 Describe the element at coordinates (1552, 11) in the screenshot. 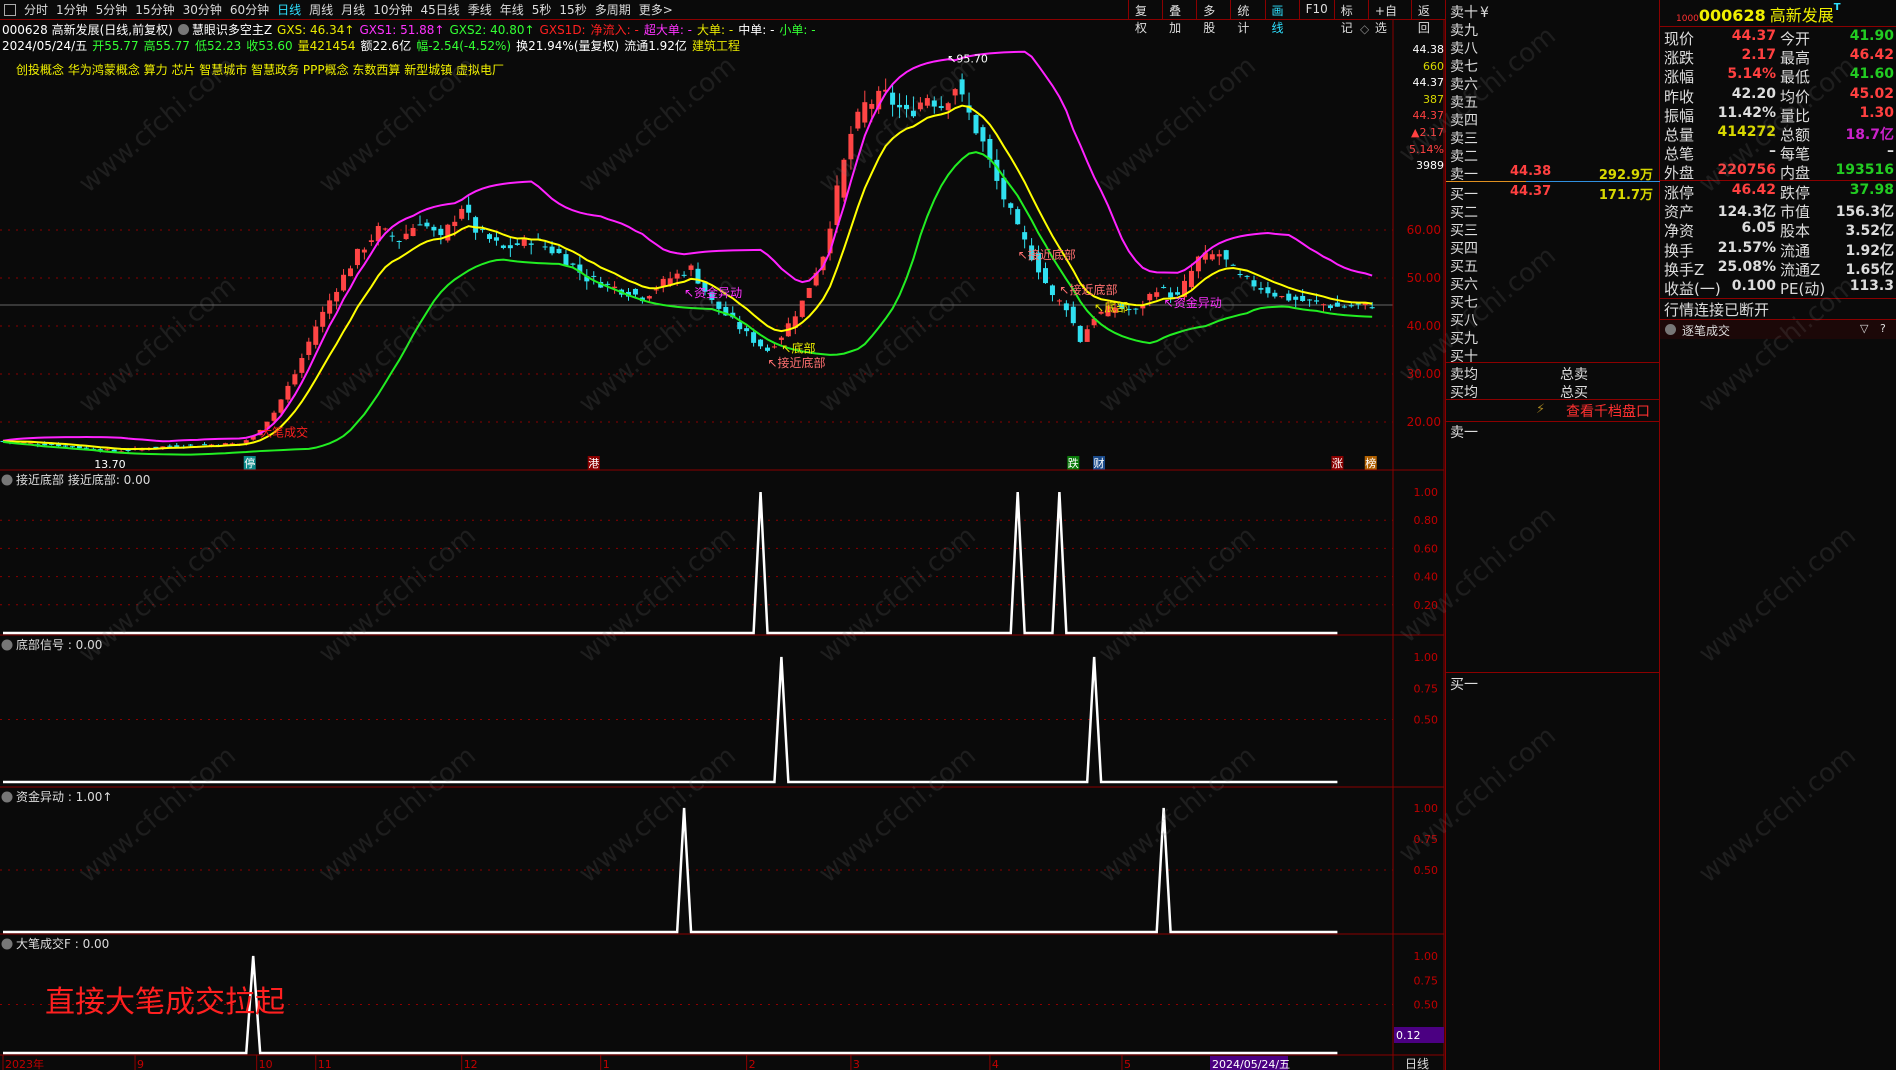

I see `sell-level: 卖十 ¥` at that location.